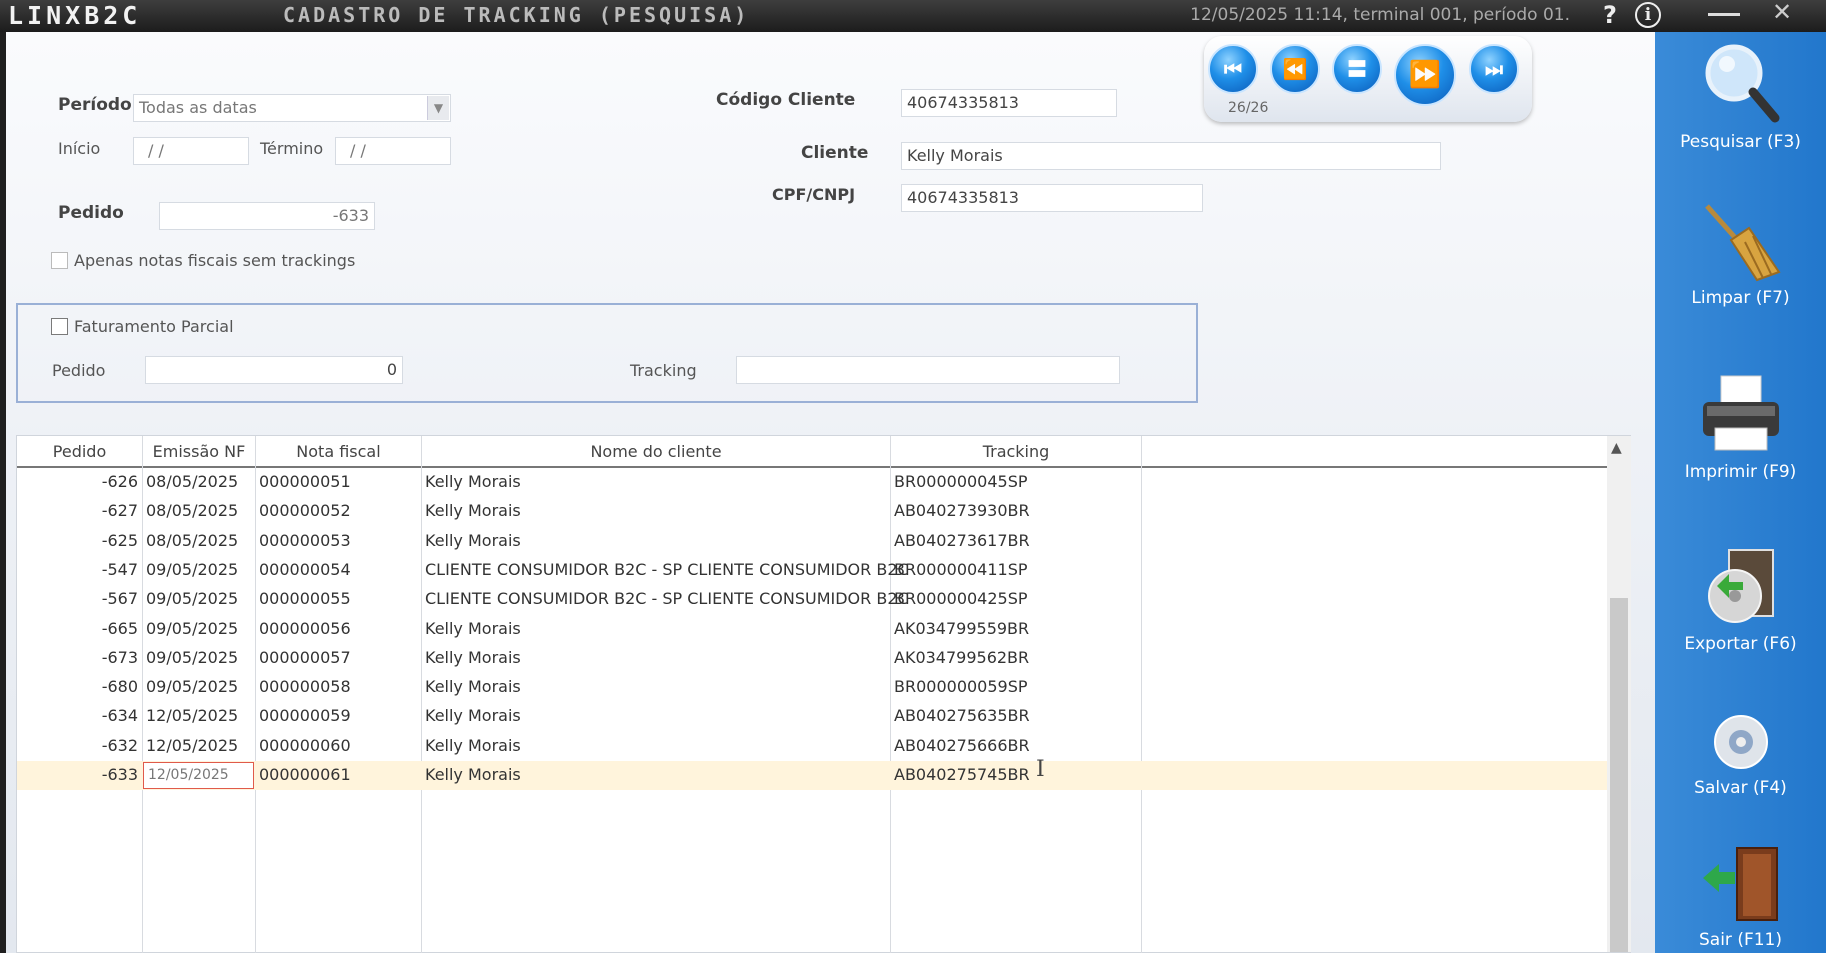  Describe the element at coordinates (1782, 13) in the screenshot. I see `close-icon: ✕` at that location.